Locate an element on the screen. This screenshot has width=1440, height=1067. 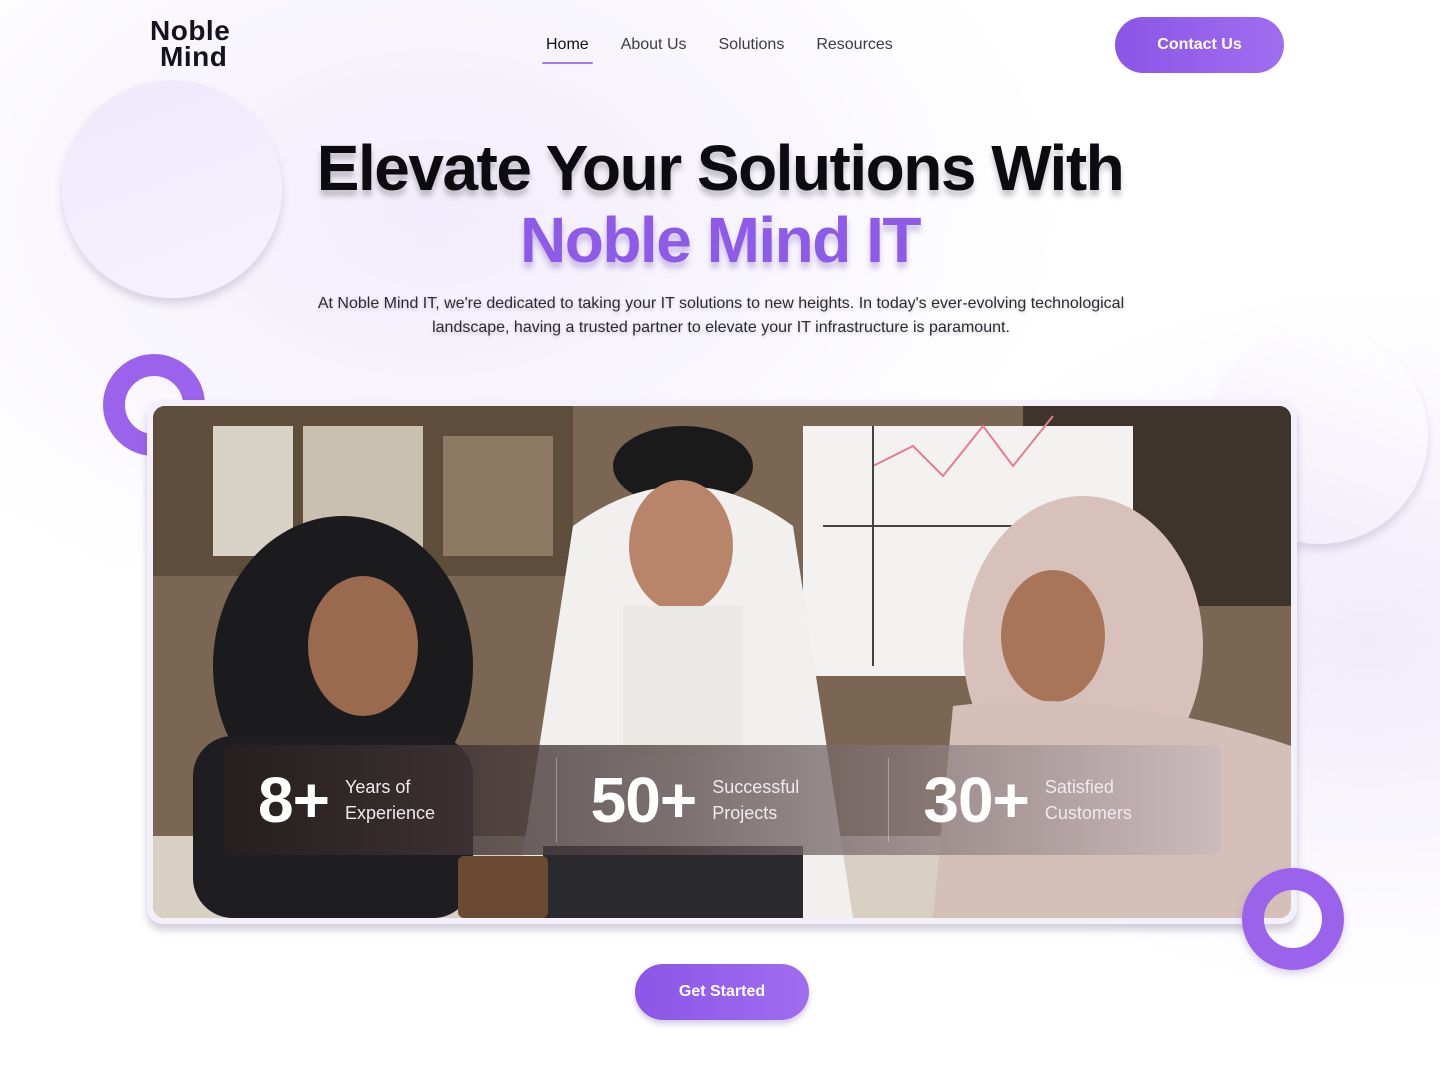
nav-item-home: Home is located at coordinates (567, 46).